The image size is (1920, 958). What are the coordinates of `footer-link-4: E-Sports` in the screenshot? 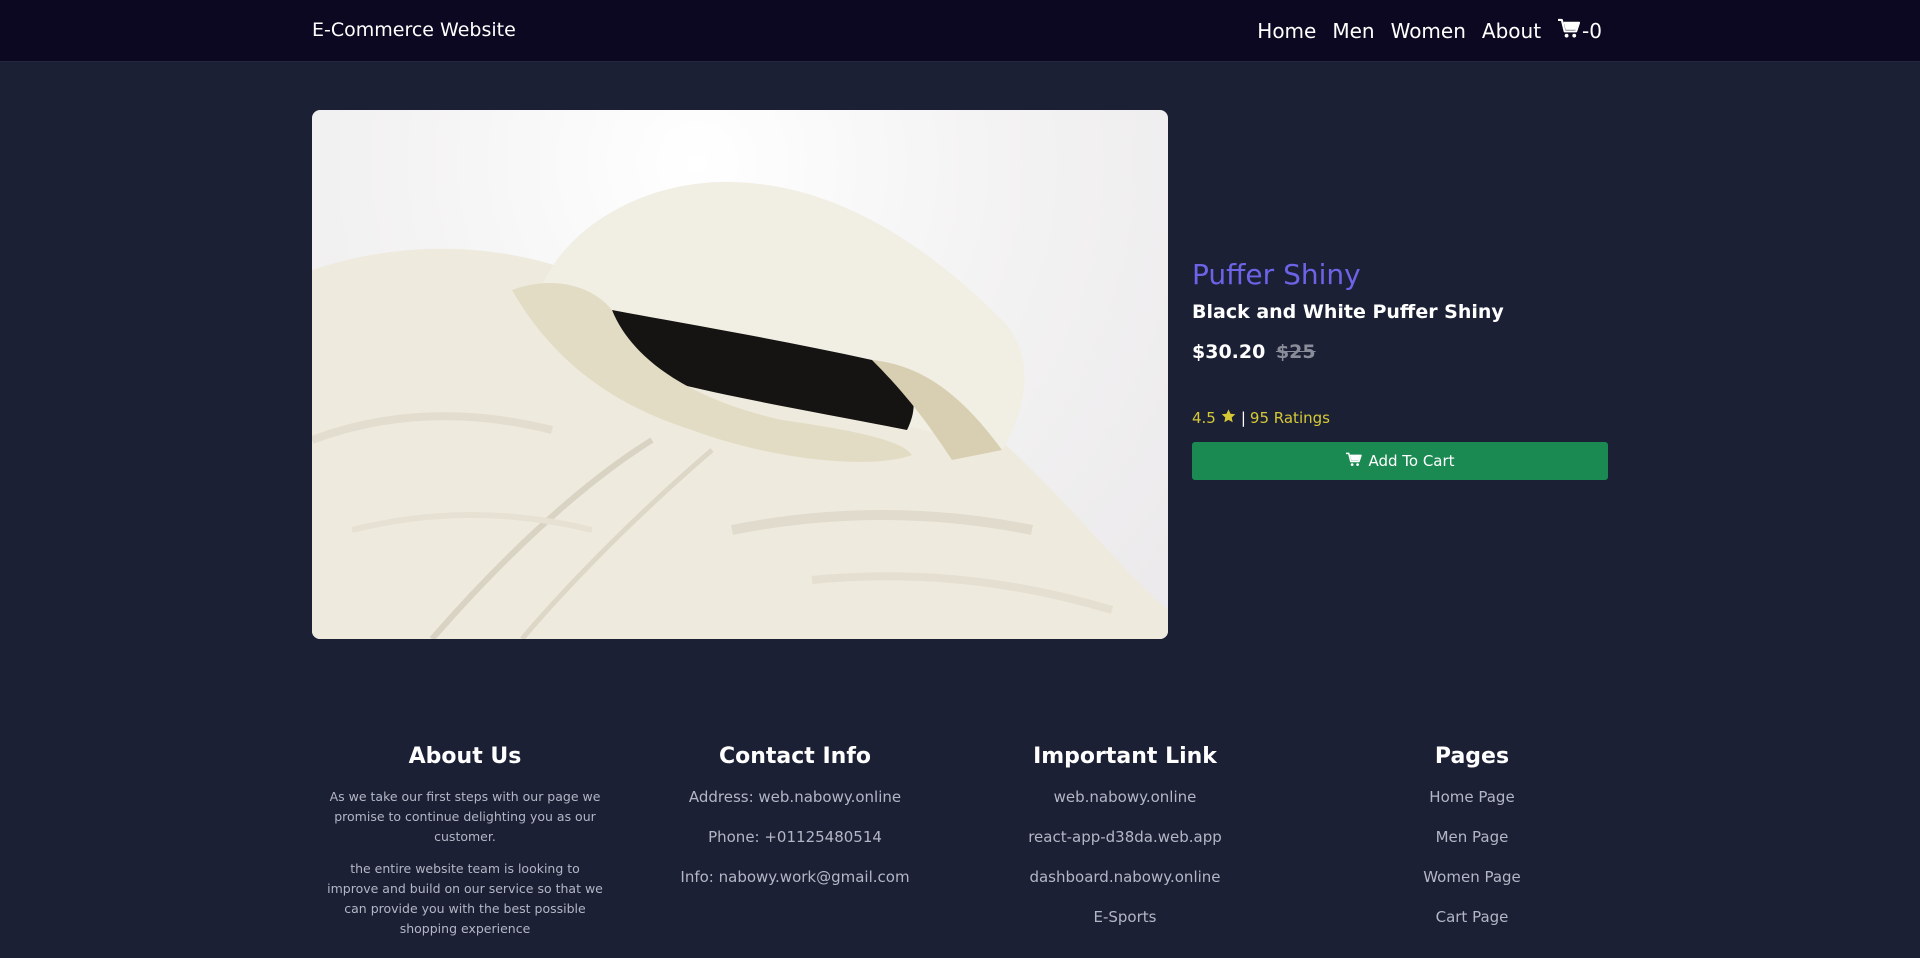 It's located at (1125, 927).